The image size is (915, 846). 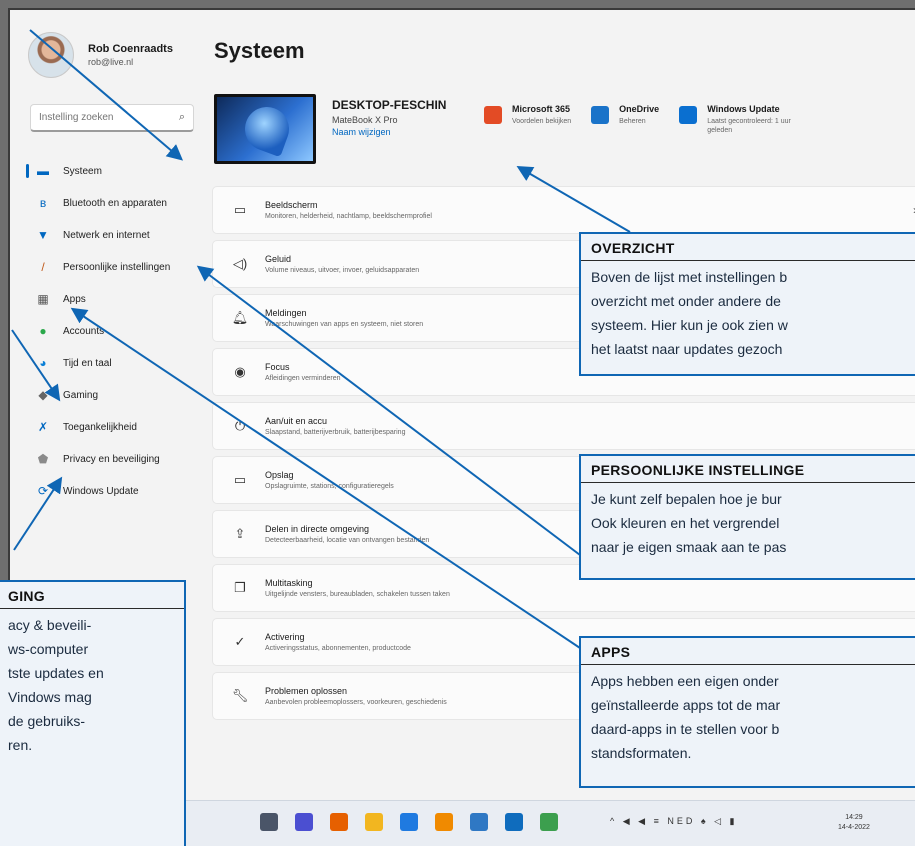 I want to click on share-icon: ⇪, so click(x=240, y=533).